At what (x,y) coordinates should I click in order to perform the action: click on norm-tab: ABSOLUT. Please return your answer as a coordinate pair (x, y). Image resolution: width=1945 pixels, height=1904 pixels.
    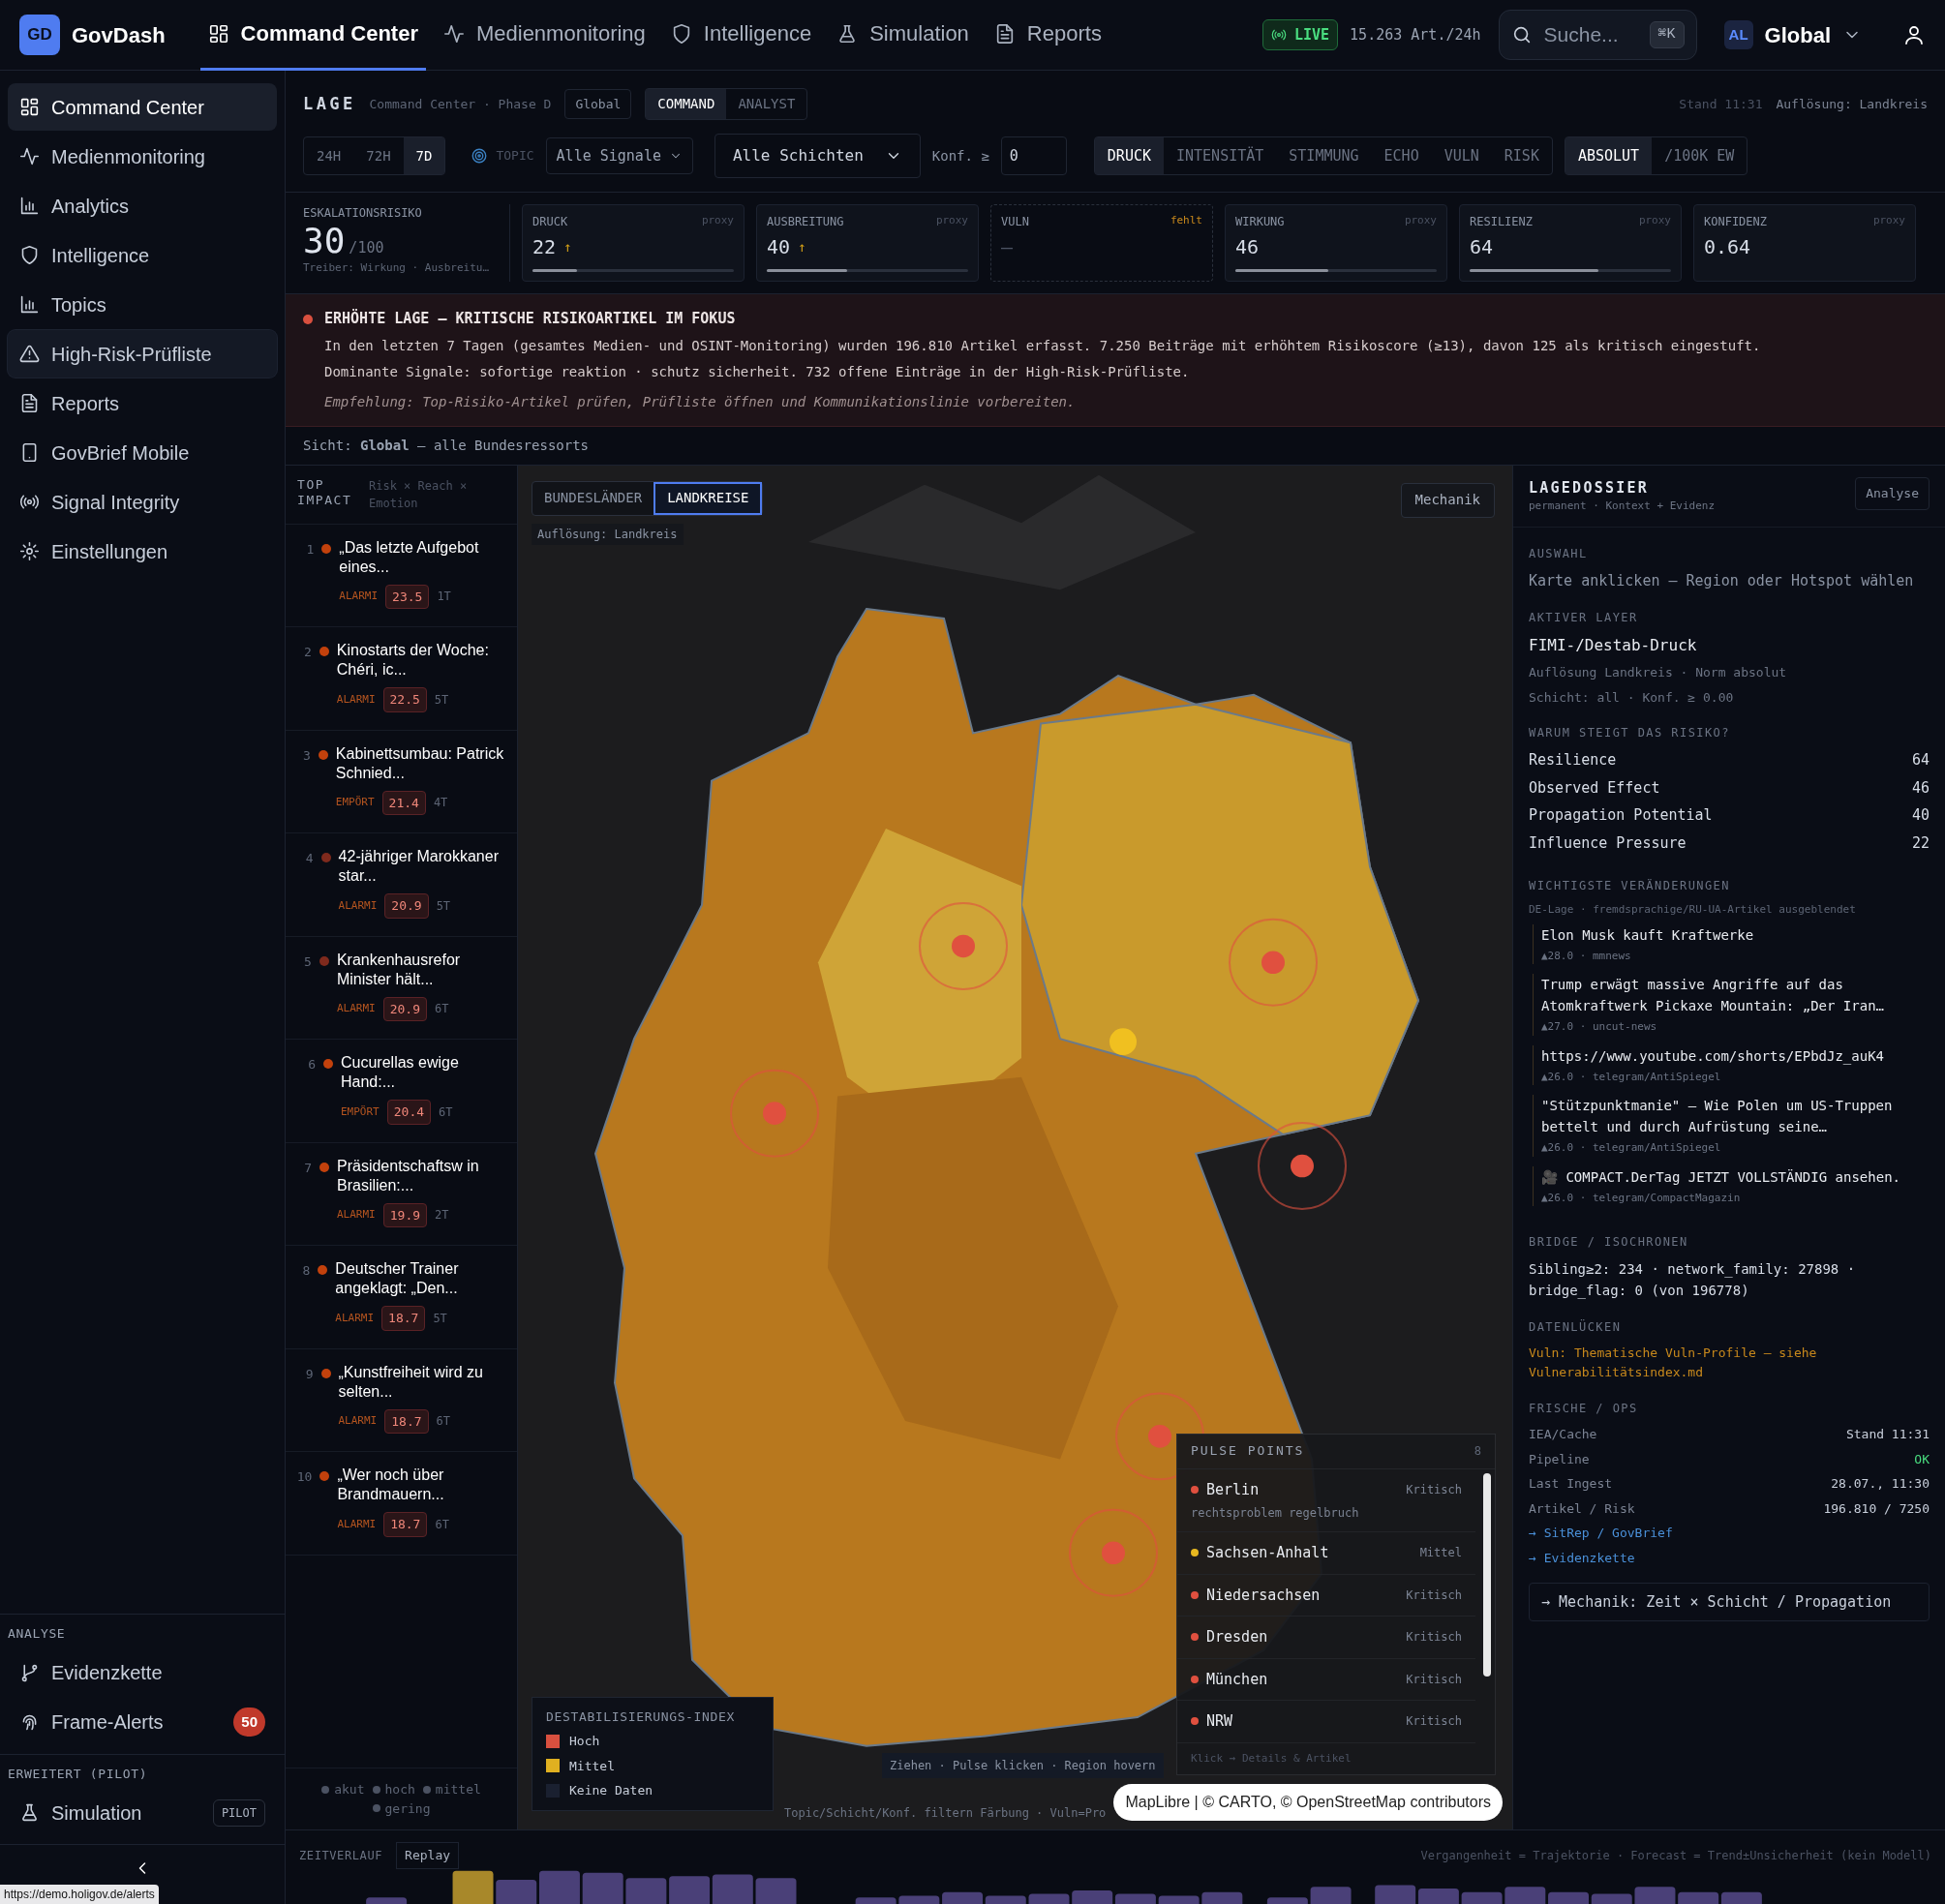
    Looking at the image, I should click on (1609, 155).